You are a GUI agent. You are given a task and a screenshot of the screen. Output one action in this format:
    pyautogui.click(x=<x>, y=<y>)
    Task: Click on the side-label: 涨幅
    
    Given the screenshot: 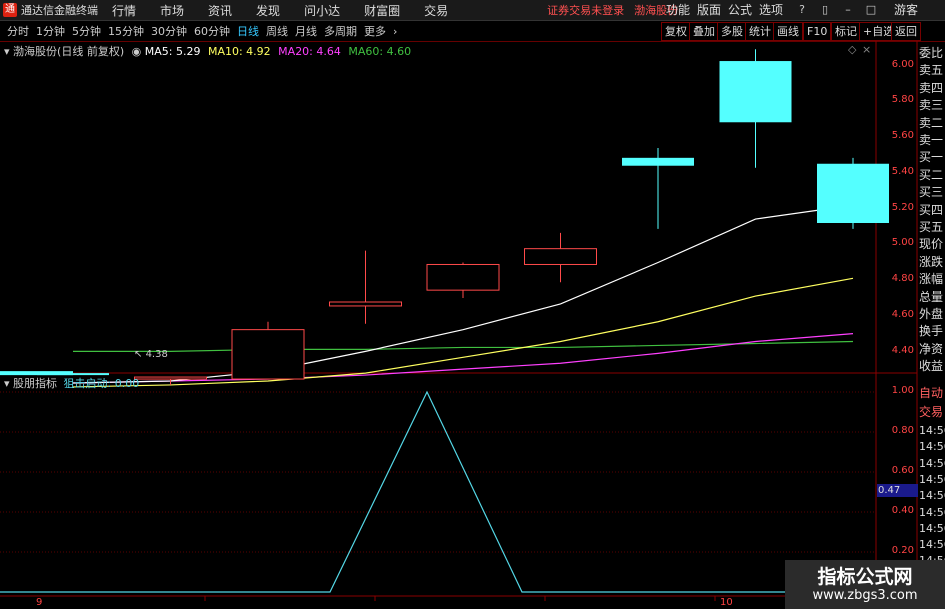 What is the action you would take?
    pyautogui.click(x=932, y=278)
    